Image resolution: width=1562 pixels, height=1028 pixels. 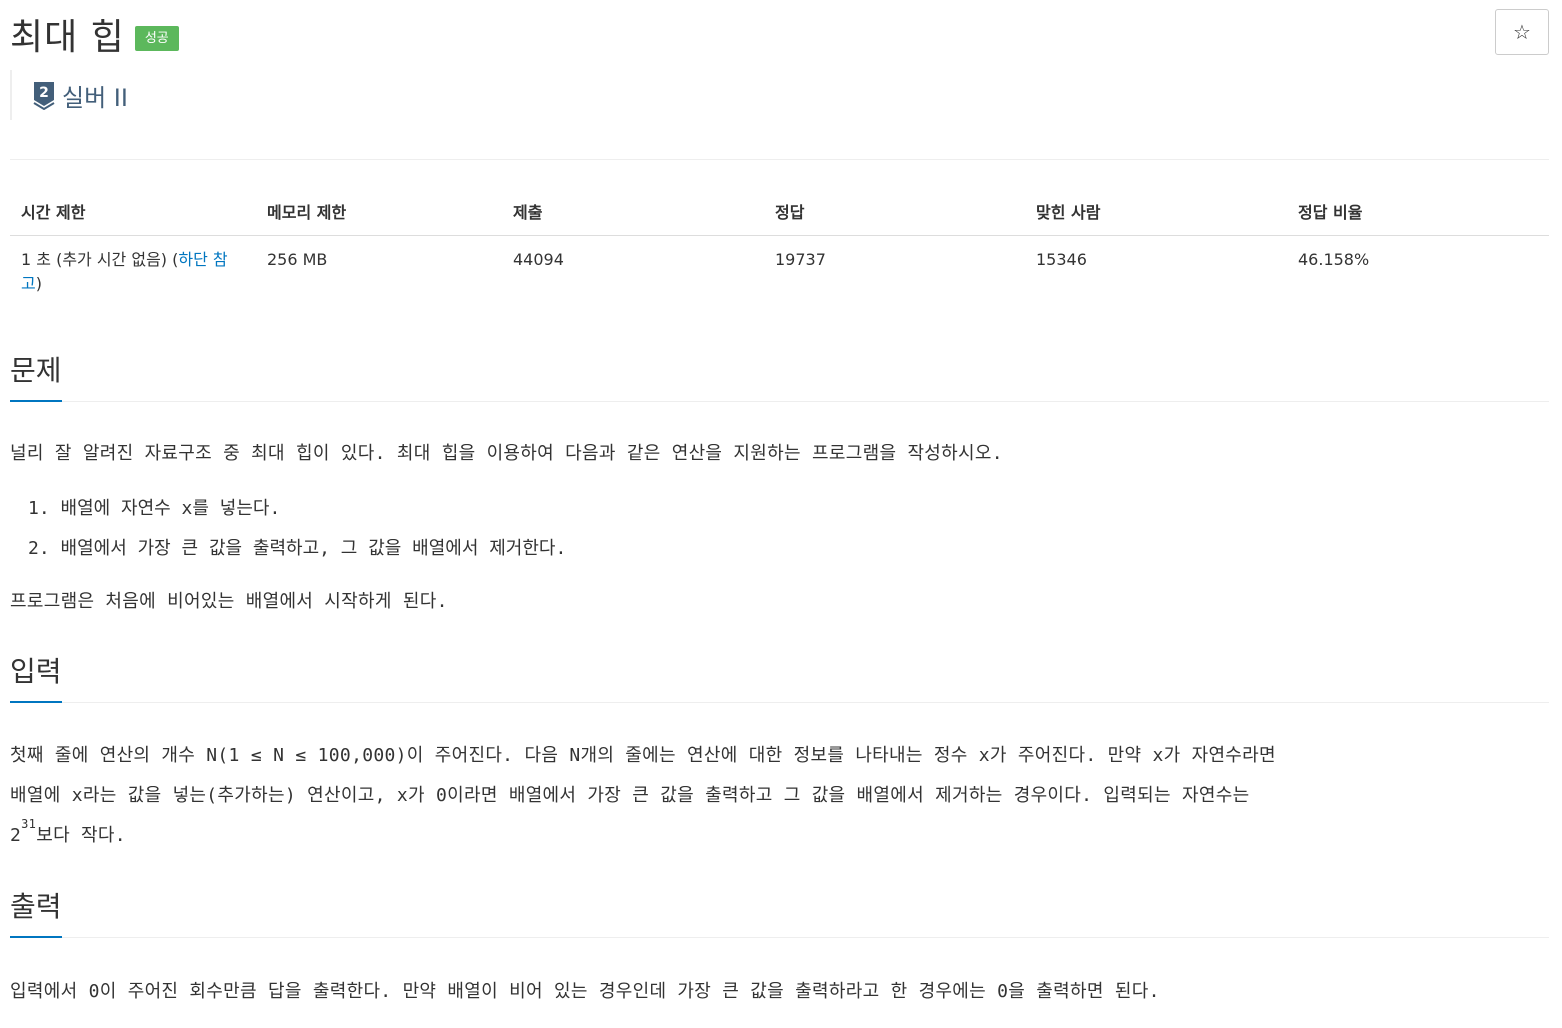 I want to click on star-button: ☆, so click(x=1522, y=32).